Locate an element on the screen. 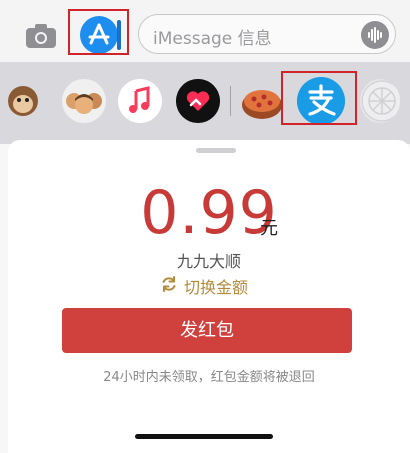 The width and height of the screenshot is (410, 453). switch-amount-button: 切换金额 is located at coordinates (204, 286).